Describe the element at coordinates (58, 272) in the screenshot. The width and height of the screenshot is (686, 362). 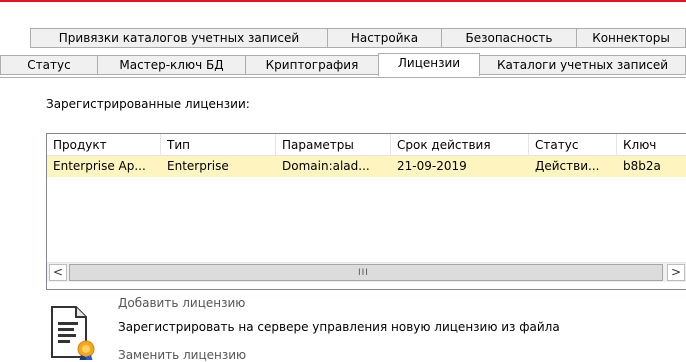
I see `scroll-left-button: <` at that location.